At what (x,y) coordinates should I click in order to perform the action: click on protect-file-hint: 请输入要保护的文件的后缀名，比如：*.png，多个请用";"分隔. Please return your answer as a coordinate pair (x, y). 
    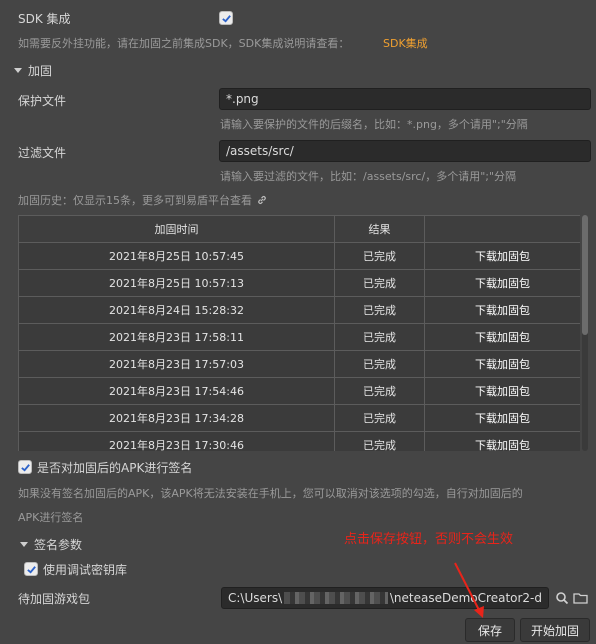
    Looking at the image, I should click on (374, 124).